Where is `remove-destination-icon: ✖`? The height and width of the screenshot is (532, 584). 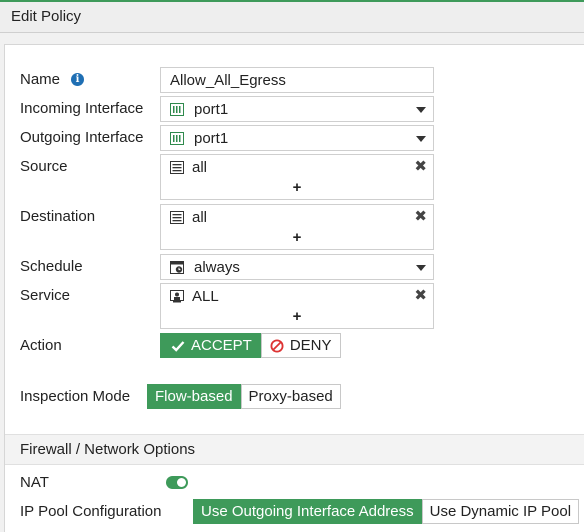 remove-destination-icon: ✖ is located at coordinates (420, 216).